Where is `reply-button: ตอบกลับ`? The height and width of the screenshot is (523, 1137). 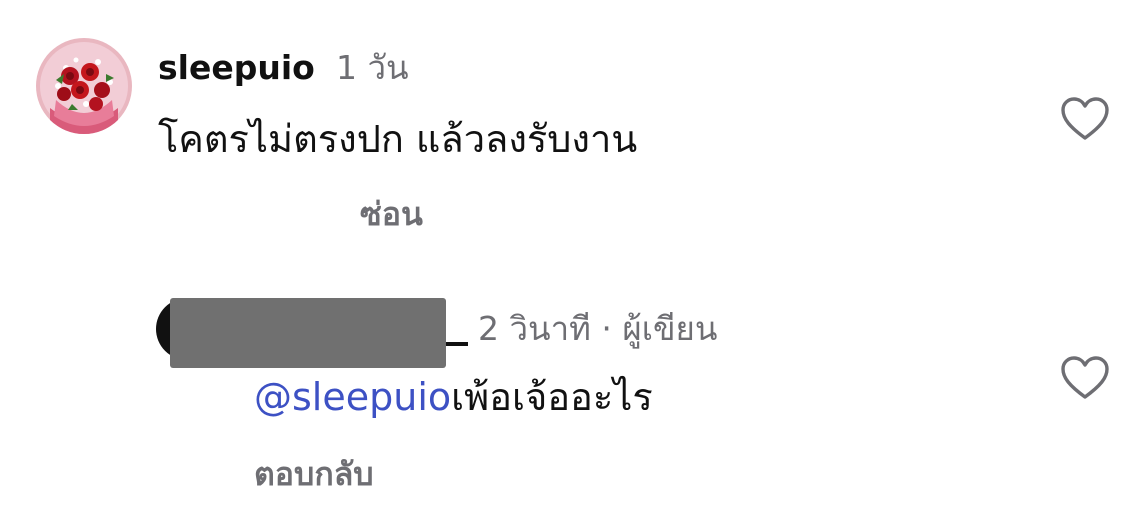
reply-button: ตอบกลับ is located at coordinates (314, 474).